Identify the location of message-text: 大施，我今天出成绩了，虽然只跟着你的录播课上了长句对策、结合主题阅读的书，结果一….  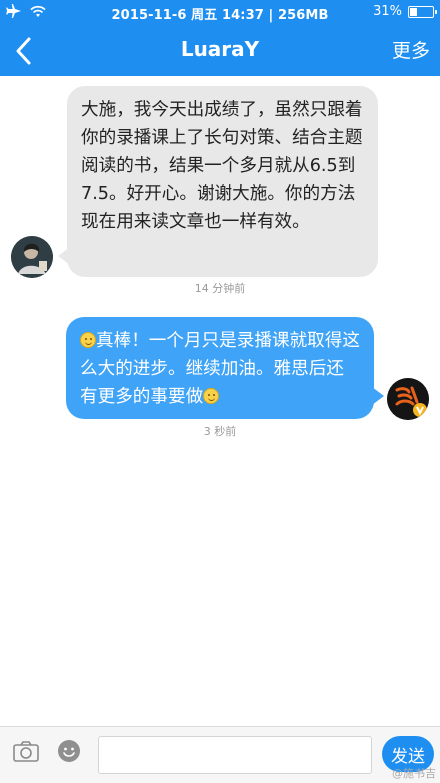
(222, 166).